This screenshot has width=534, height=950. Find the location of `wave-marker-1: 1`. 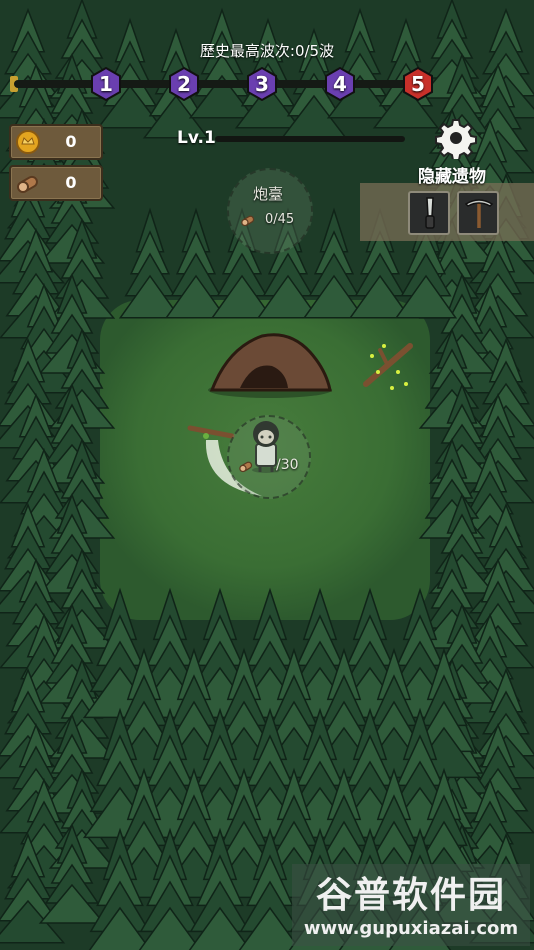

wave-marker-1: 1 is located at coordinates (106, 84).